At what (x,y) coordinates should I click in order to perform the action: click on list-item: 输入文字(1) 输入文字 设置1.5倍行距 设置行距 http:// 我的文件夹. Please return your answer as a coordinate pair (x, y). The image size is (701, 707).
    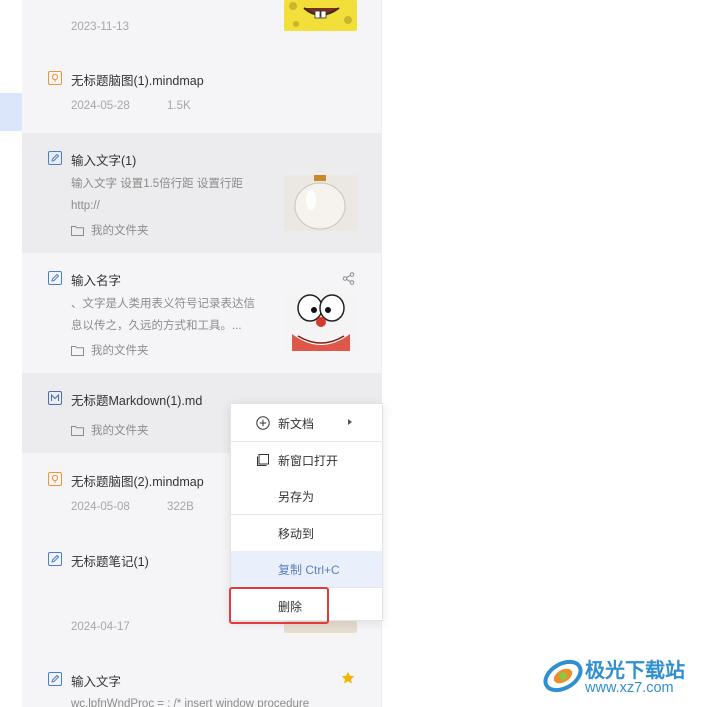
    Looking at the image, I should click on (201, 193).